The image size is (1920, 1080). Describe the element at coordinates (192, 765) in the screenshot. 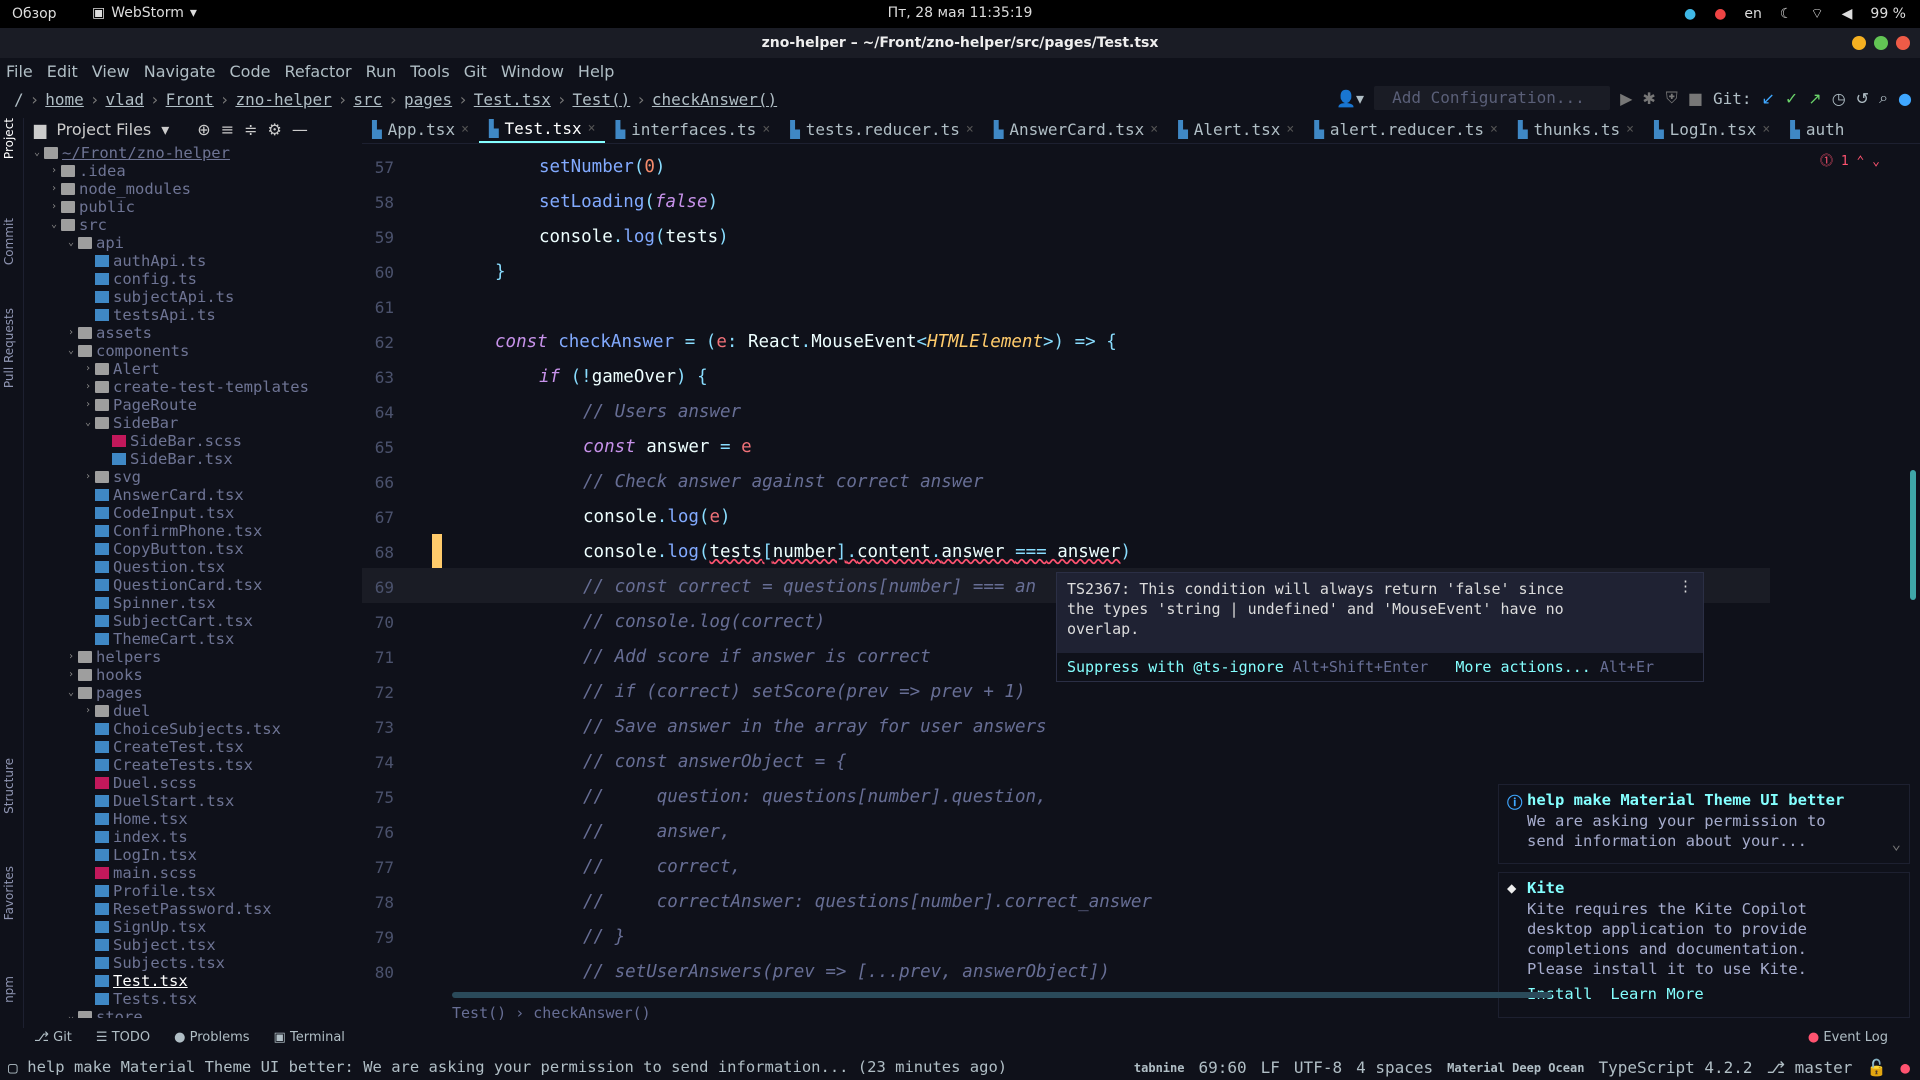

I see `tree-item: CreateTests.tsx` at that location.